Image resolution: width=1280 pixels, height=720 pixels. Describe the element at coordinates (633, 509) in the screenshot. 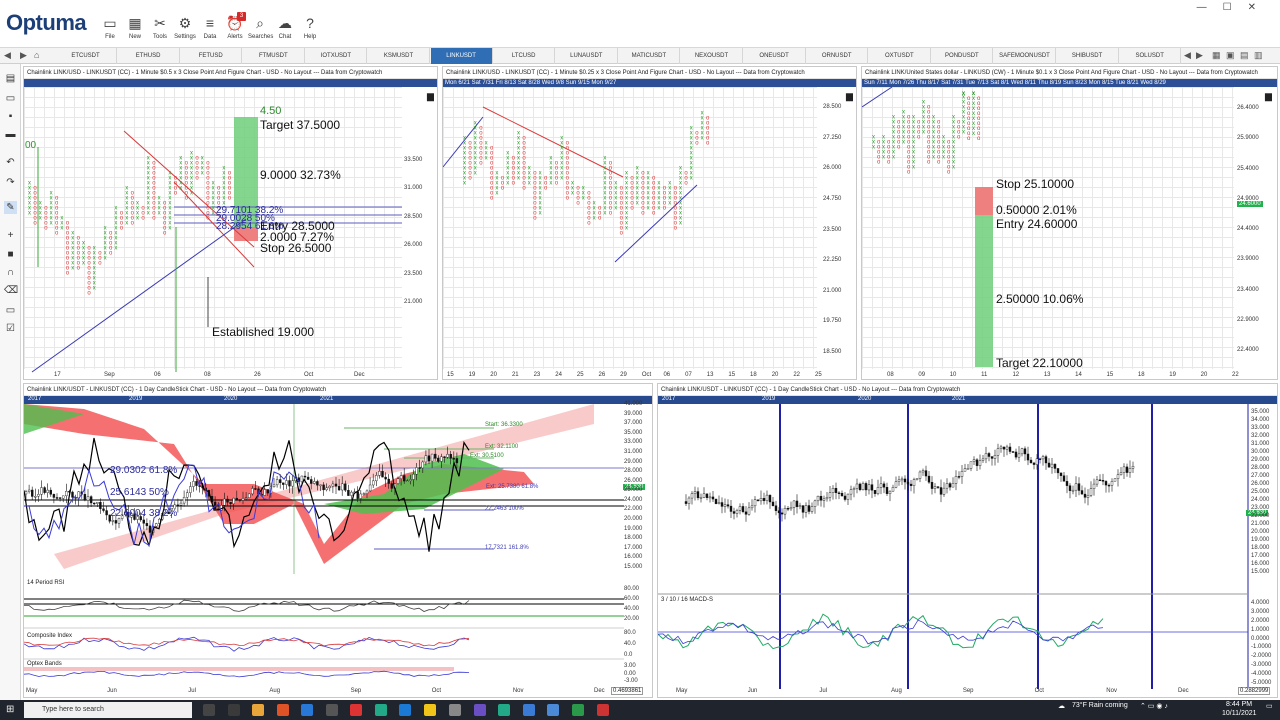

I see `axis-tick-label: 22.000` at that location.